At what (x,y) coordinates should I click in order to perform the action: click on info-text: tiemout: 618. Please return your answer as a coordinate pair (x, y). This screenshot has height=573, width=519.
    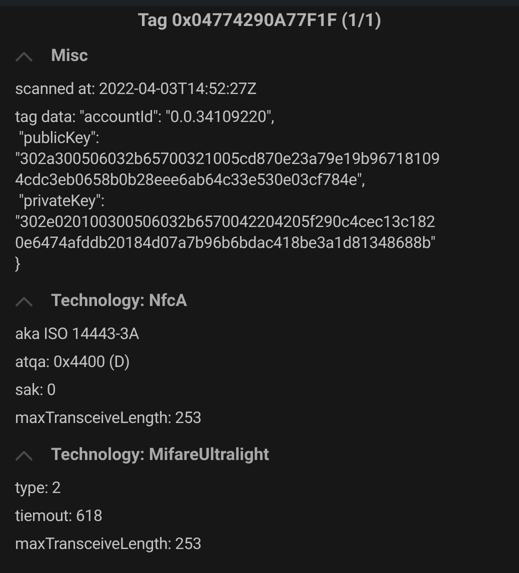
    Looking at the image, I should click on (59, 515).